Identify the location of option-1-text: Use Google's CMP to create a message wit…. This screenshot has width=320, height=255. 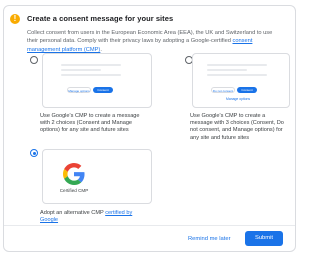
(90, 123).